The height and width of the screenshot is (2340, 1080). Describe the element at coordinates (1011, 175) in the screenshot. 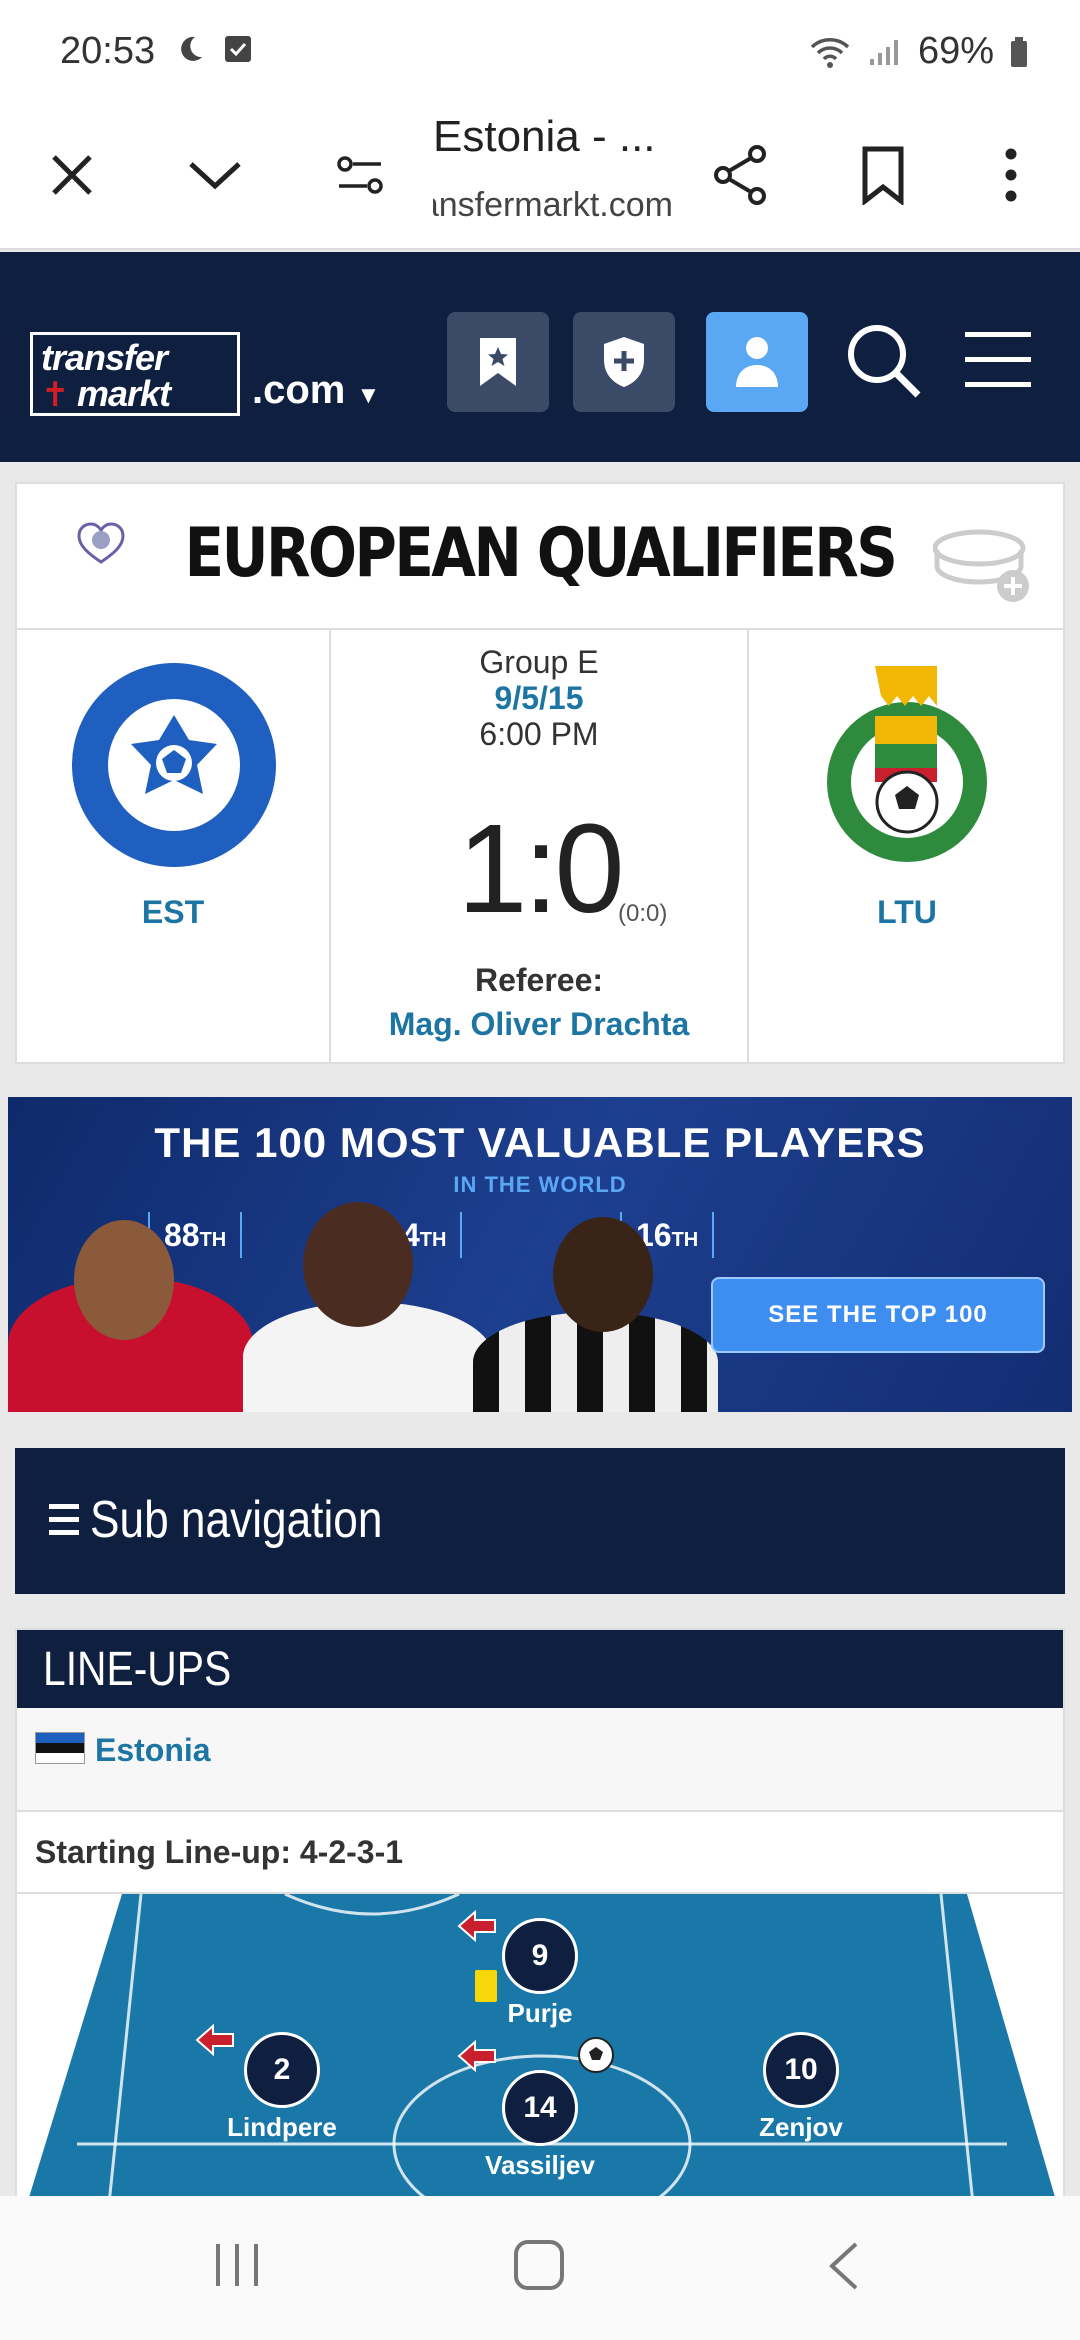

I see `more-icon` at that location.